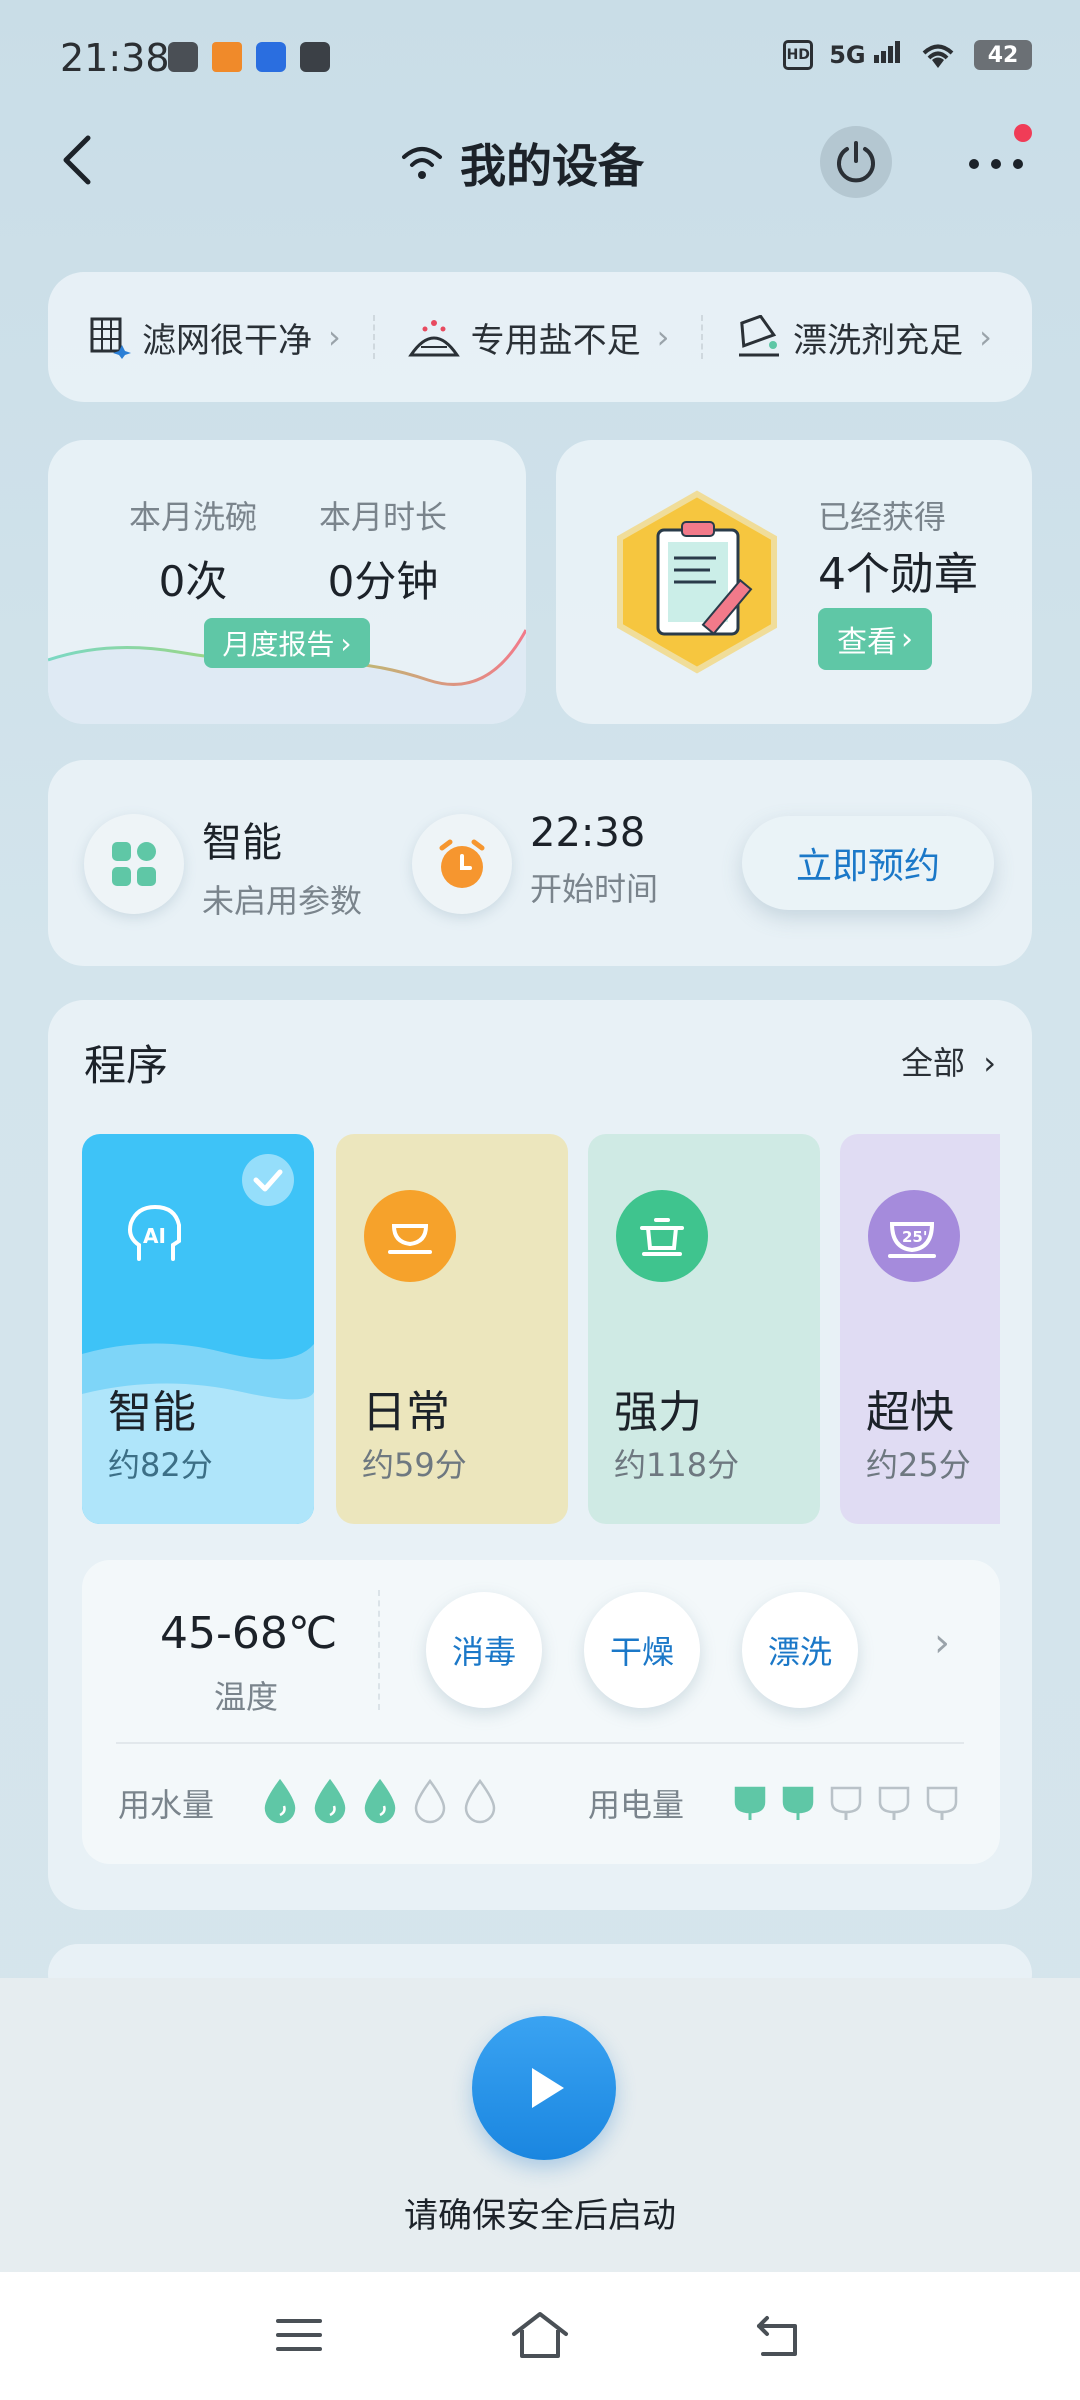 The height and width of the screenshot is (2400, 1080). Describe the element at coordinates (996, 164) in the screenshot. I see `more-icon` at that location.